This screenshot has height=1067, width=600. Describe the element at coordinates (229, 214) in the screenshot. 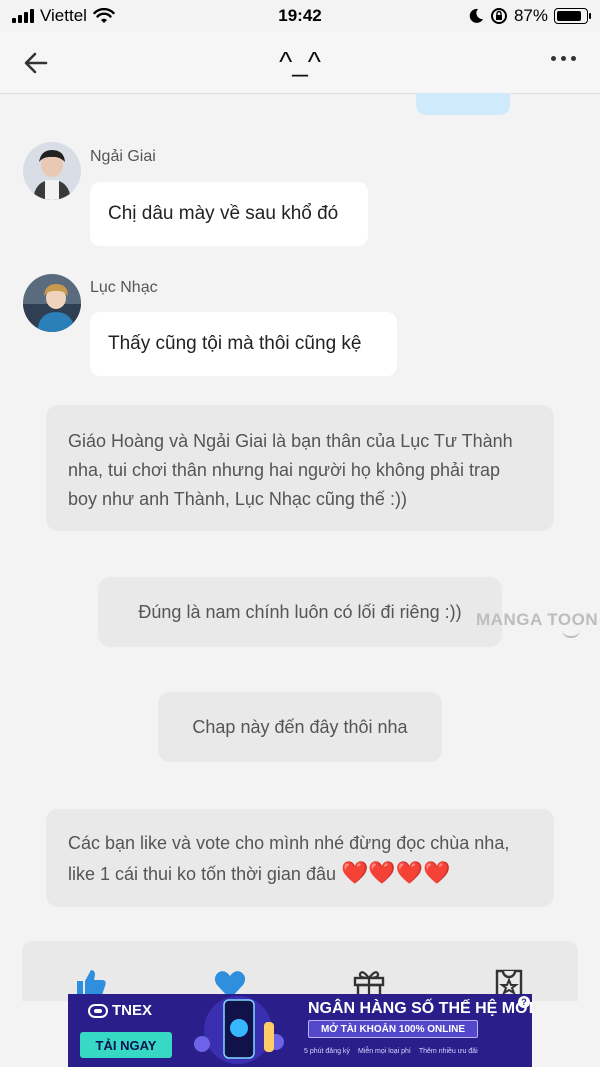

I see `message-bubble: Chị dâu mày về sau khổ đó` at that location.